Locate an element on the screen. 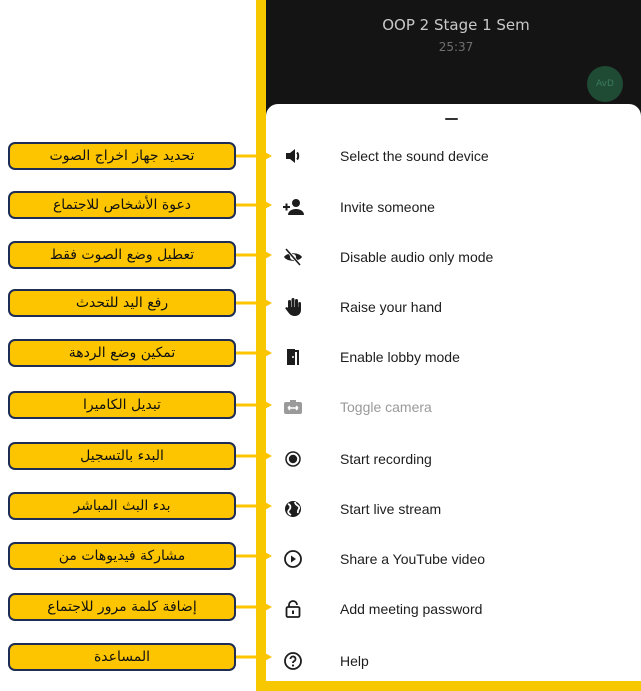 The image size is (641, 691). menu-item-label: Invite someone is located at coordinates (387, 207).